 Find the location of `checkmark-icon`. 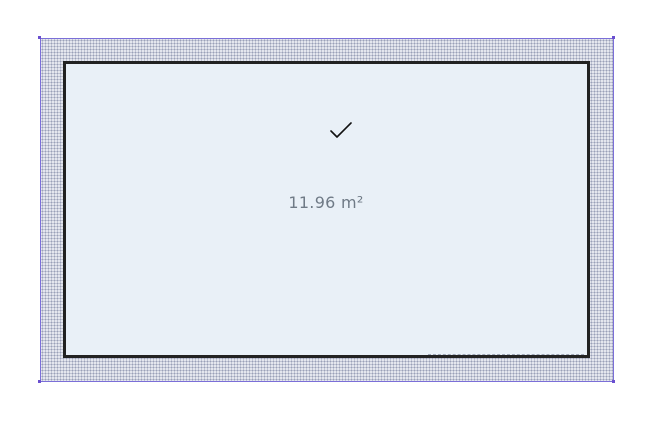

checkmark-icon is located at coordinates (341, 130).